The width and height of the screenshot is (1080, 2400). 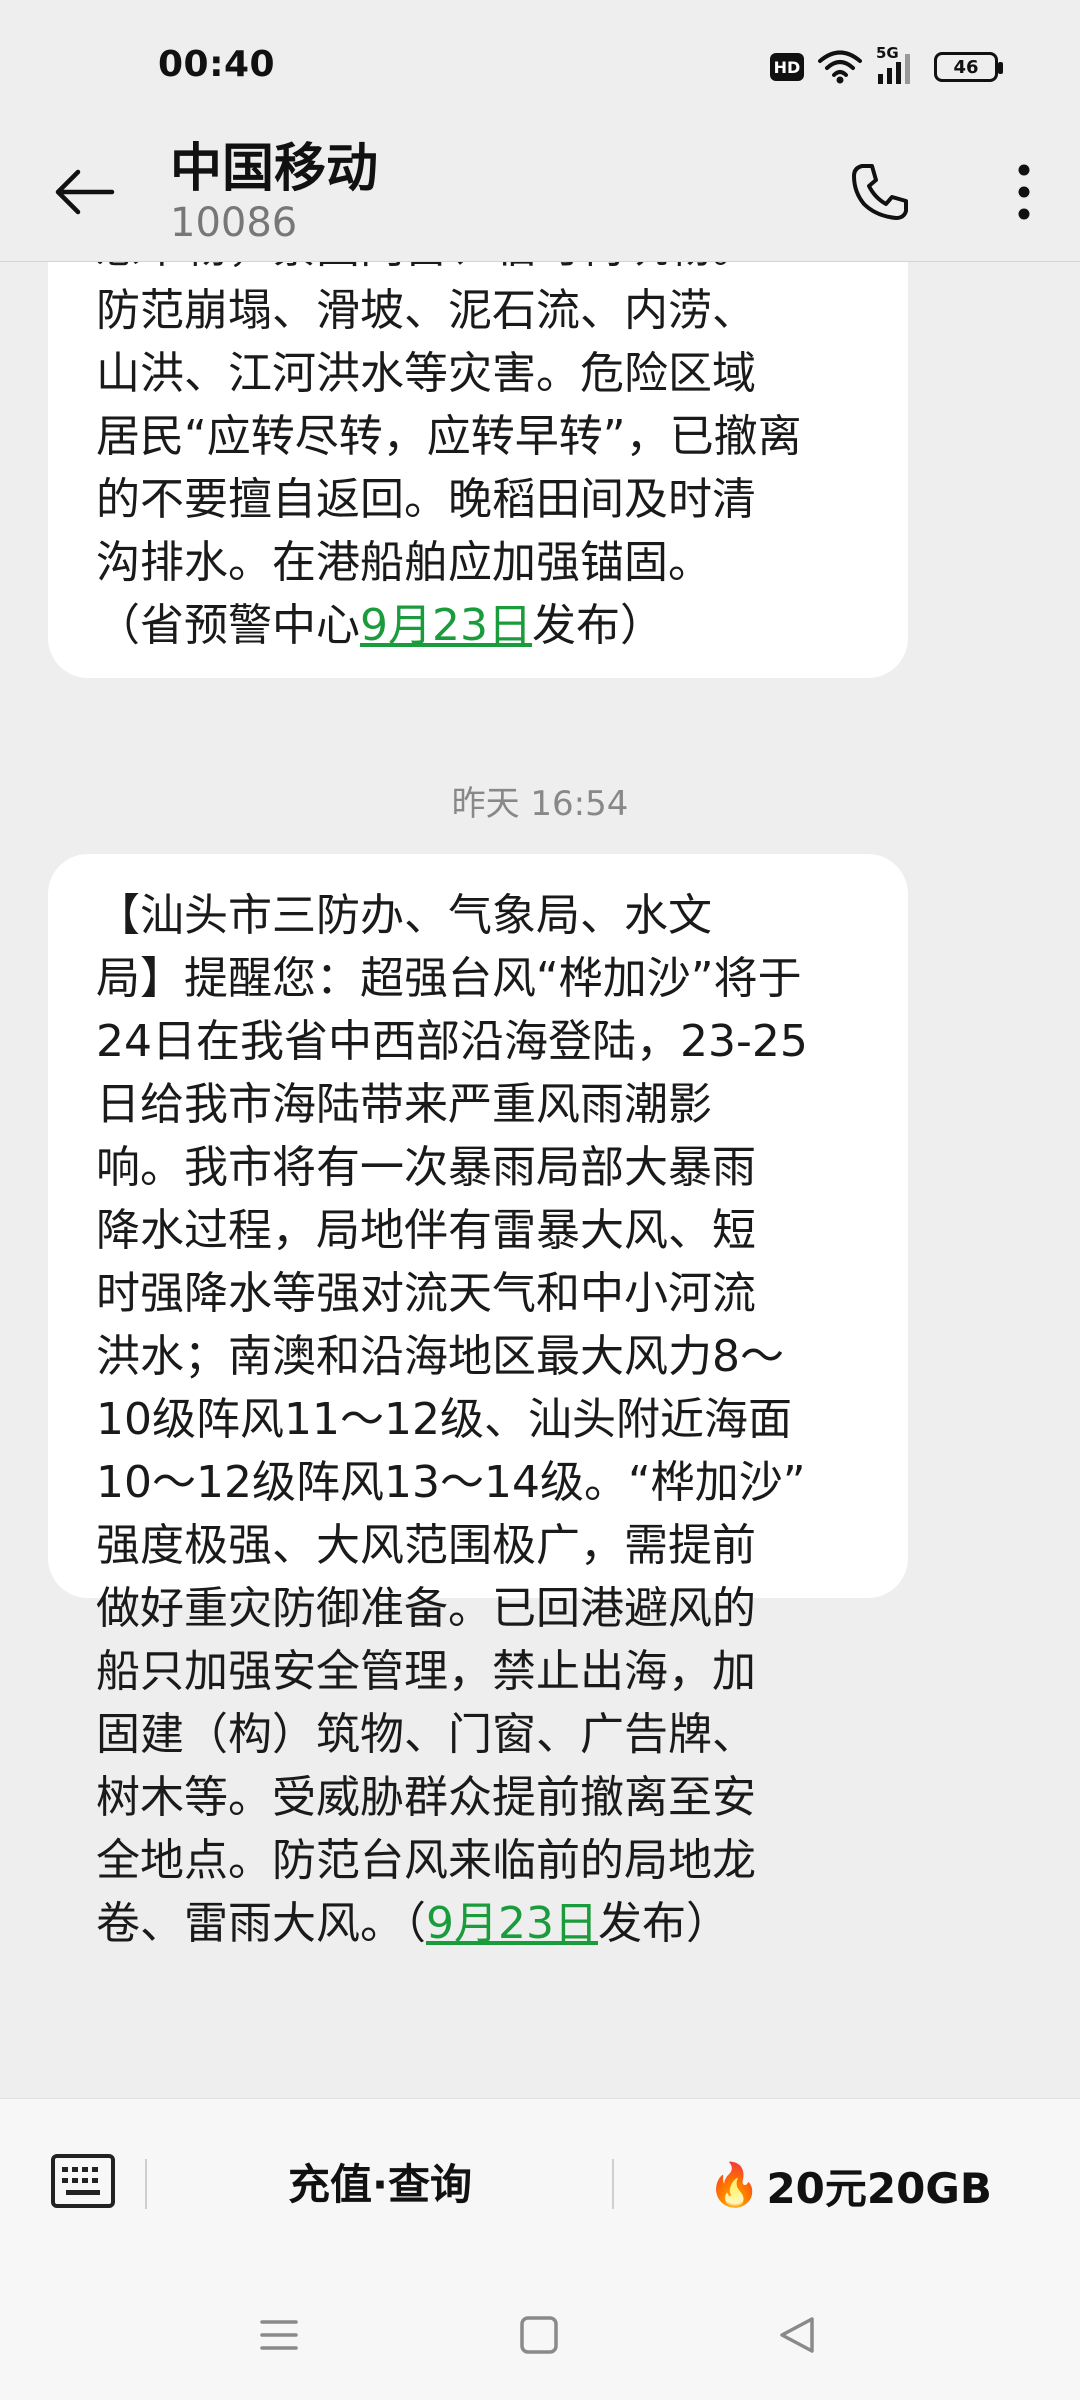 I want to click on back-button, so click(x=84, y=192).